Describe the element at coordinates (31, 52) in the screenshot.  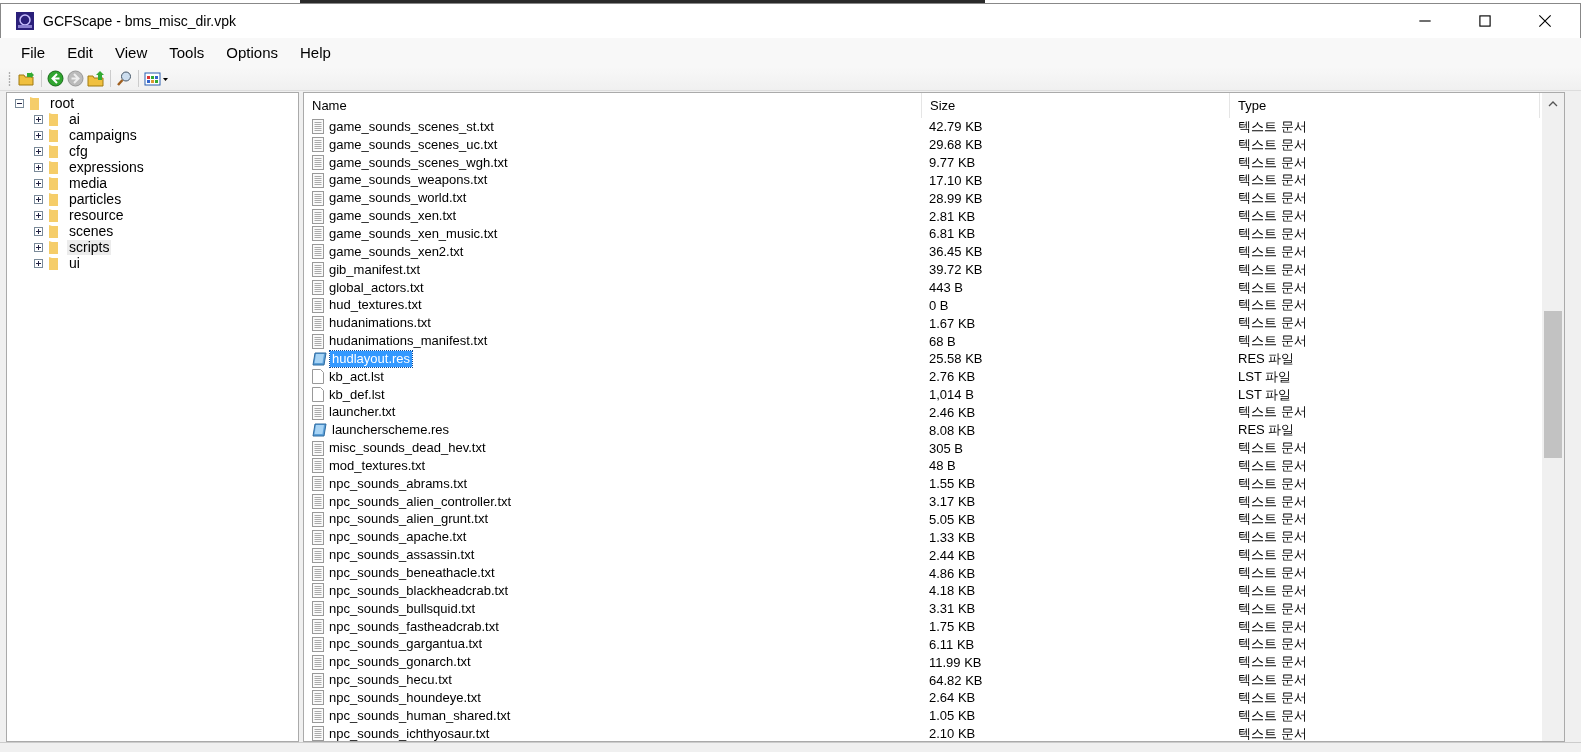
I see `menu-item: File` at that location.